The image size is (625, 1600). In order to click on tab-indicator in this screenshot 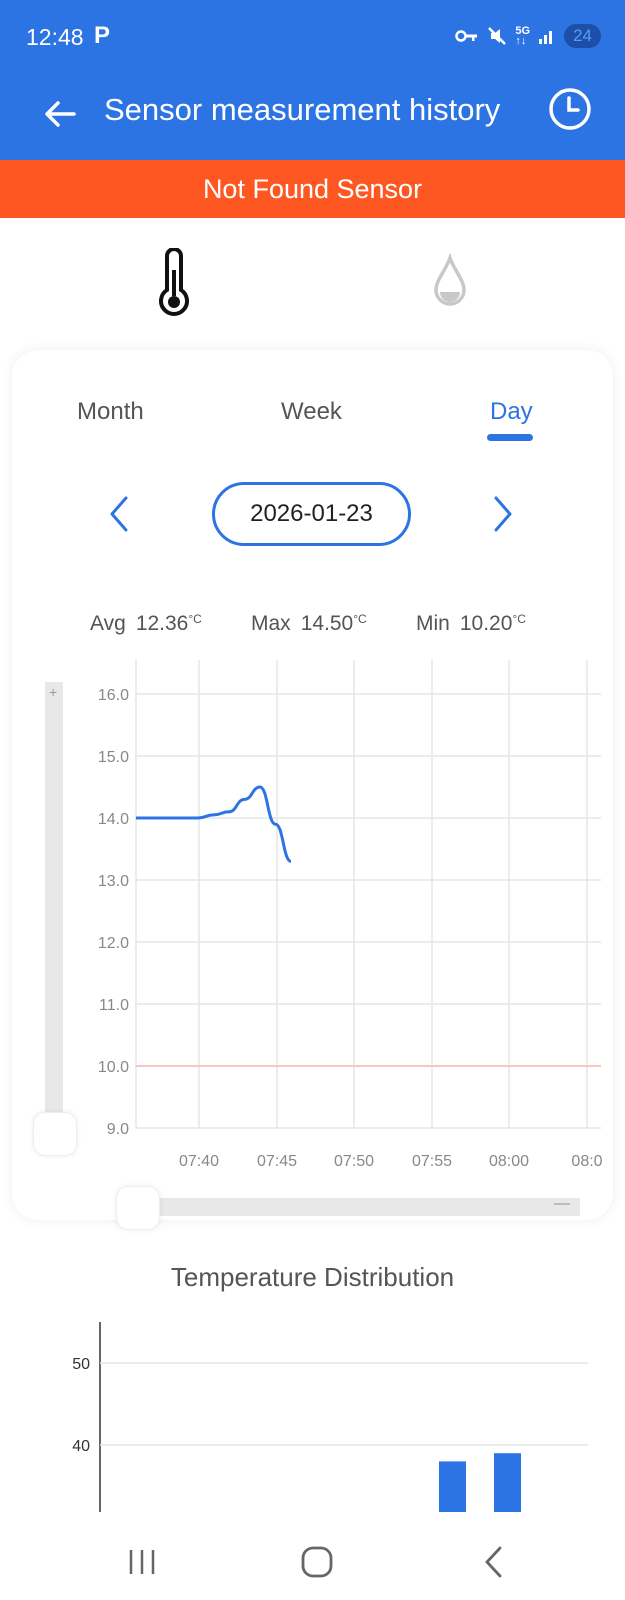, I will do `click(510, 437)`.